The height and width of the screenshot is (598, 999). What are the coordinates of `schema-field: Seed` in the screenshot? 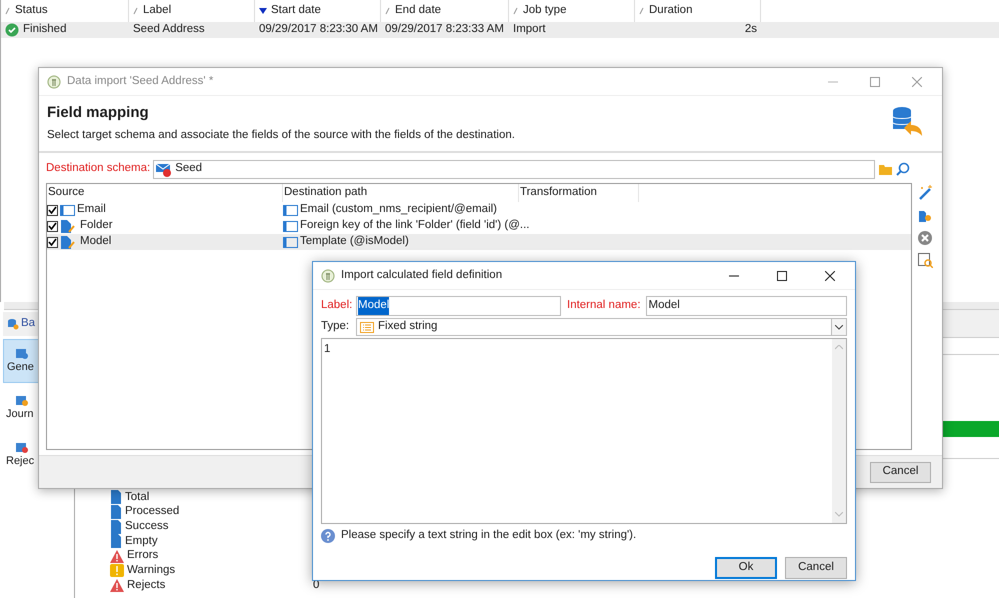 It's located at (514, 169).